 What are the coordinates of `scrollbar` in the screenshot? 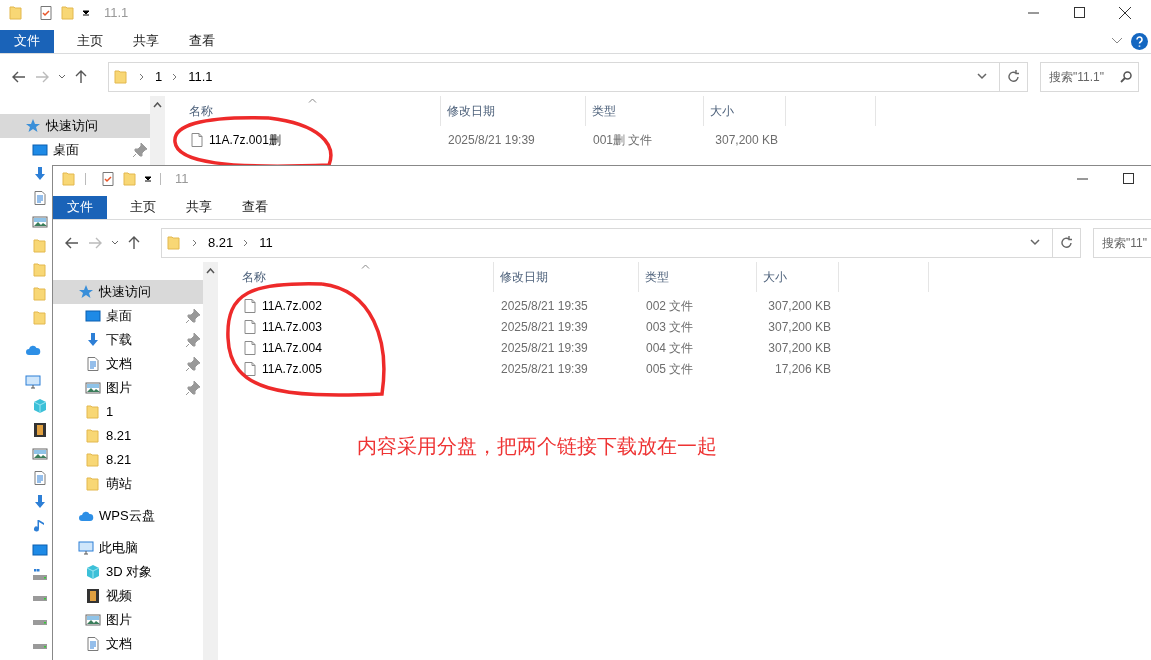 It's located at (210, 461).